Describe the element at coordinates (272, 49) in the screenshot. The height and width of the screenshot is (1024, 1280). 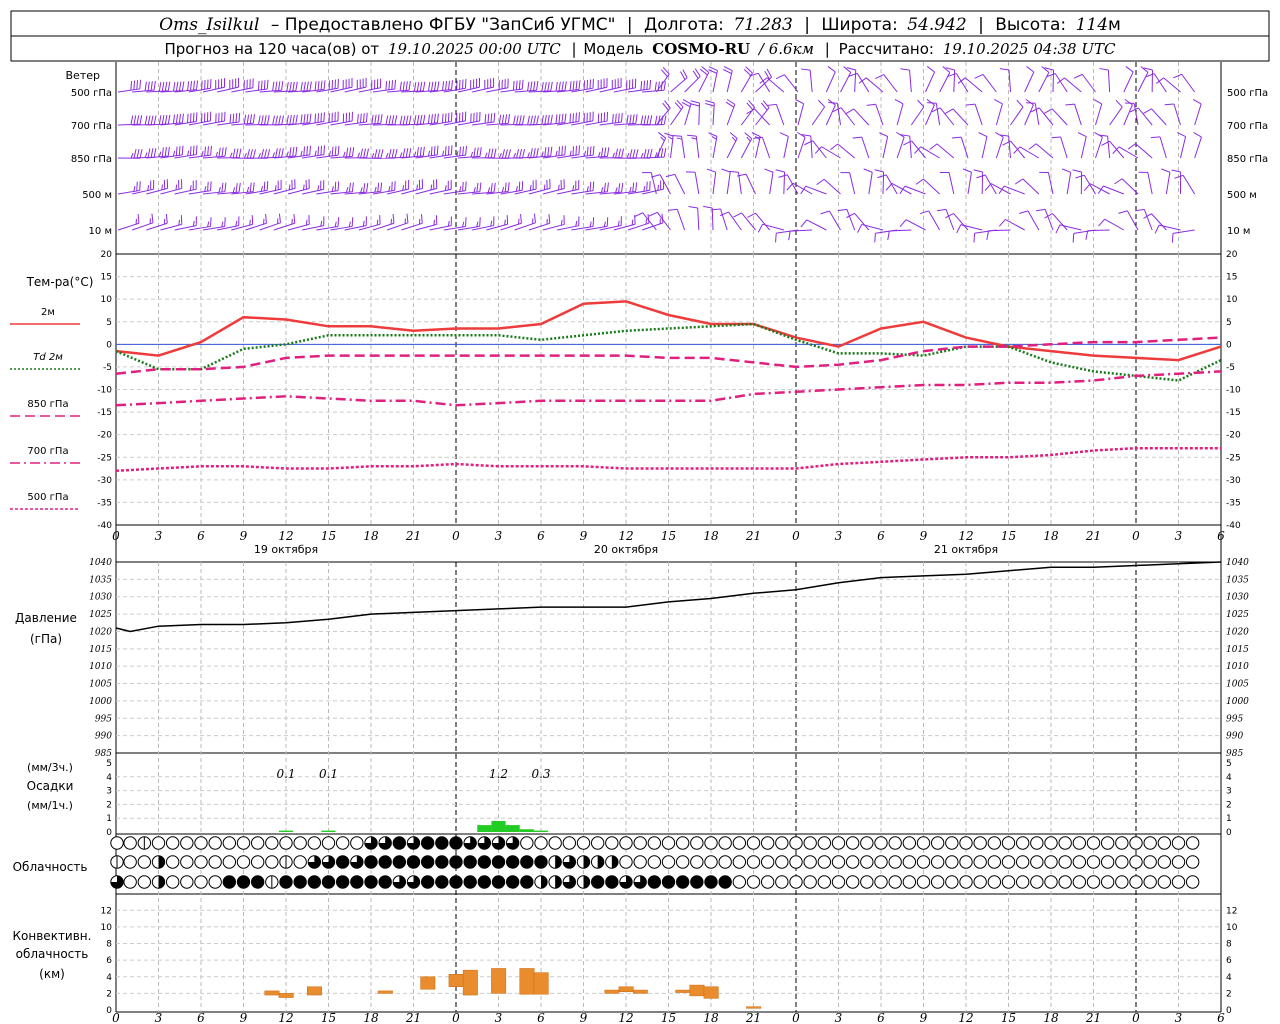
I see `forecast-text: Прогноз на 120 часа(ов) от` at that location.